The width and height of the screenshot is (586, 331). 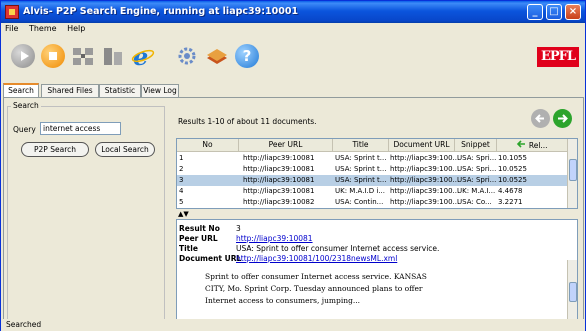 What do you see at coordinates (21, 90) in the screenshot?
I see `tab-search: Search` at bounding box center [21, 90].